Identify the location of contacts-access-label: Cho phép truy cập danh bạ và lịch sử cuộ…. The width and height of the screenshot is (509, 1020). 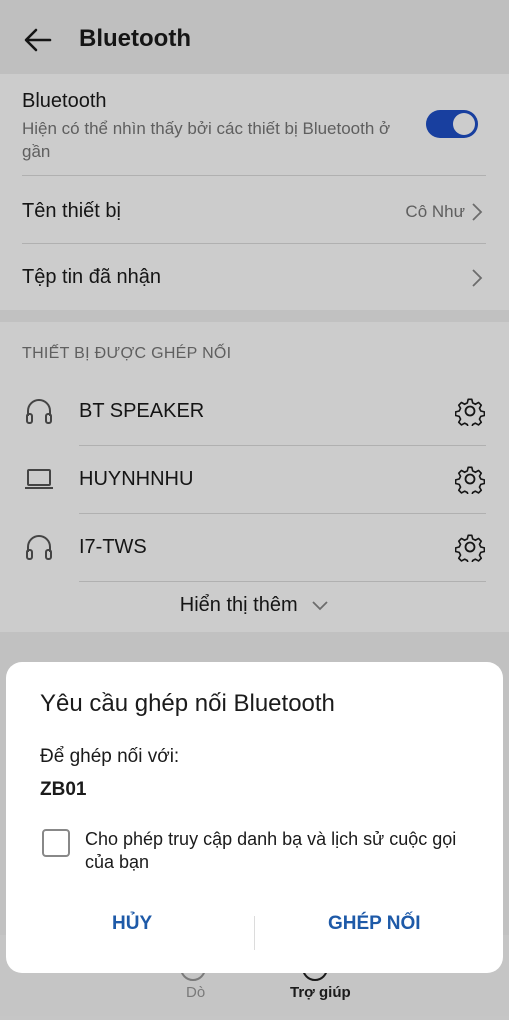
(280, 851).